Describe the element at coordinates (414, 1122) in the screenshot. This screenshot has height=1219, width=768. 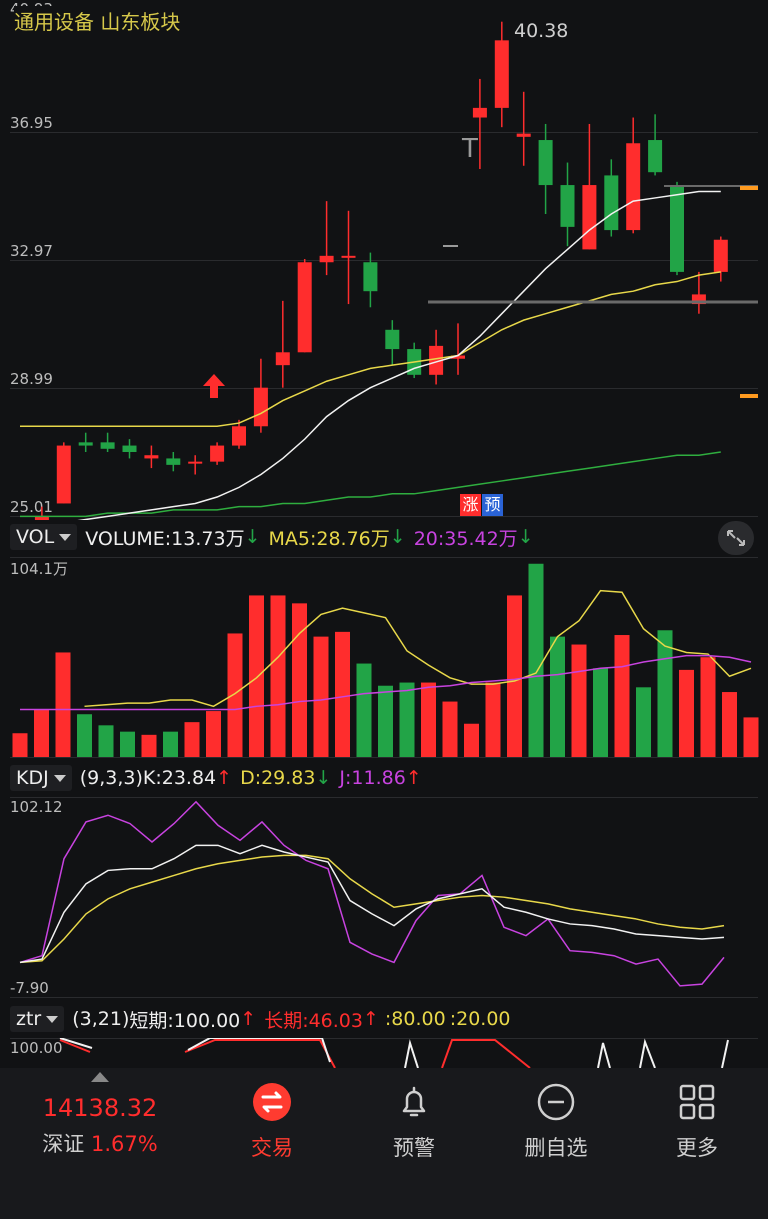
I see `nav-alert: 预警` at that location.